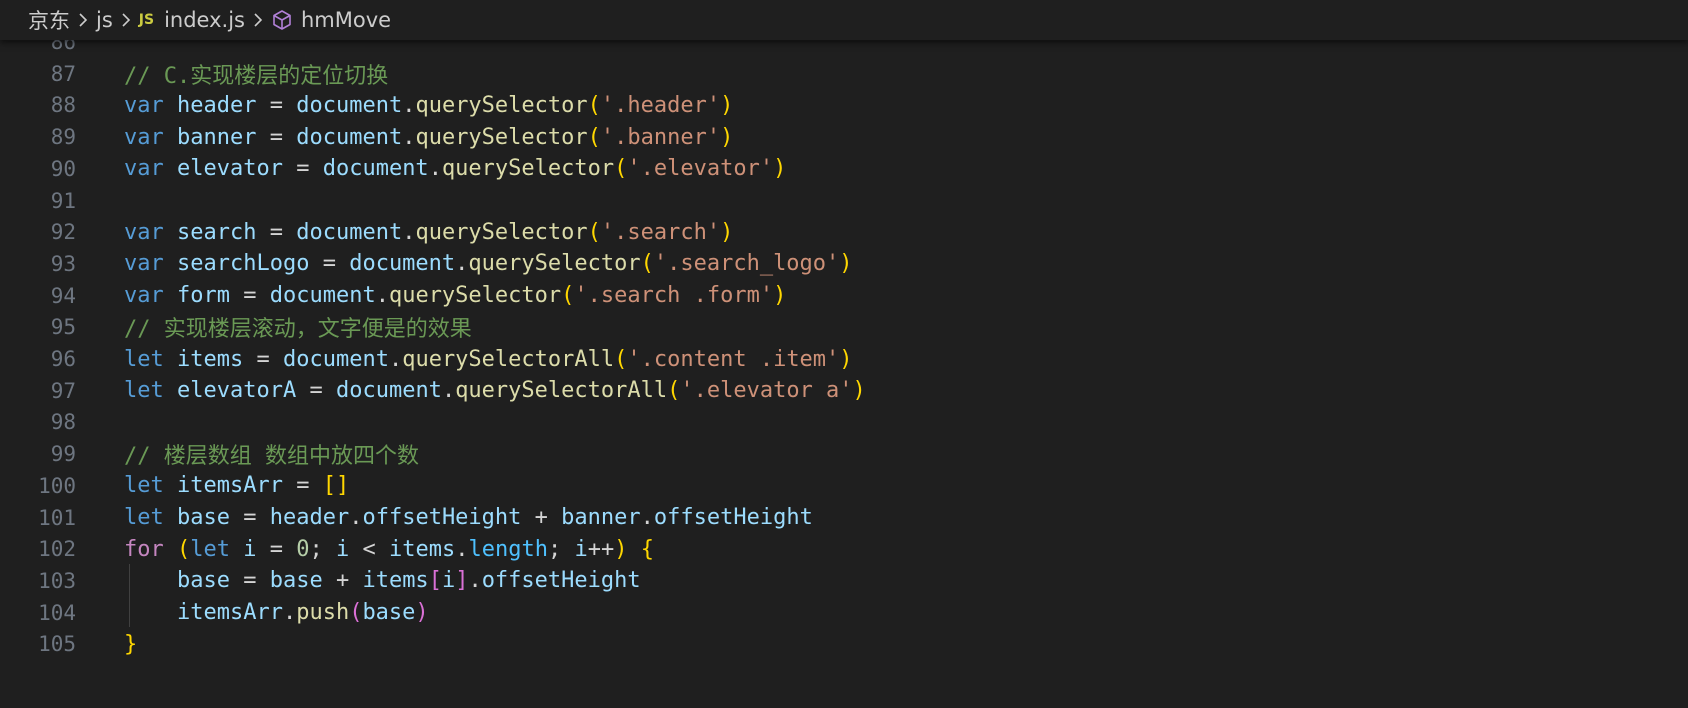 The width and height of the screenshot is (1688, 708). Describe the element at coordinates (256, 74) in the screenshot. I see `code-text: // C.实现楼层的定位切换` at that location.